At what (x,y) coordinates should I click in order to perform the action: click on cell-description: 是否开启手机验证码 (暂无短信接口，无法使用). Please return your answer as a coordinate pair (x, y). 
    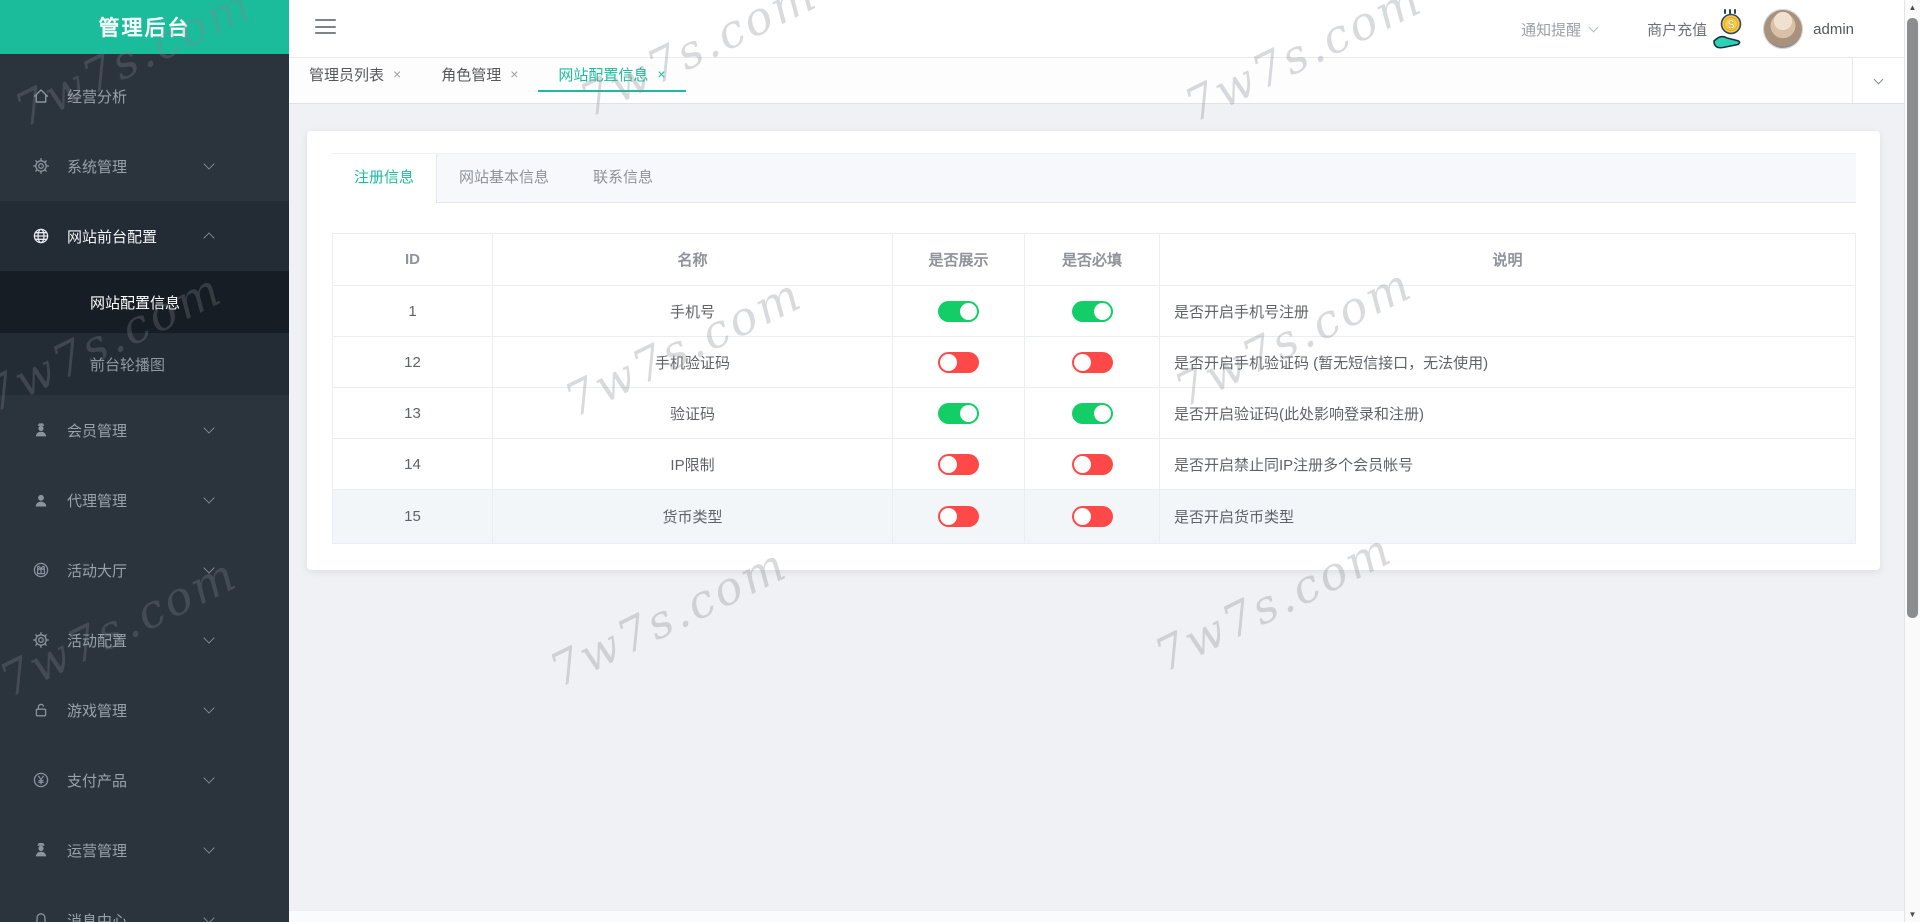
    Looking at the image, I should click on (1507, 362).